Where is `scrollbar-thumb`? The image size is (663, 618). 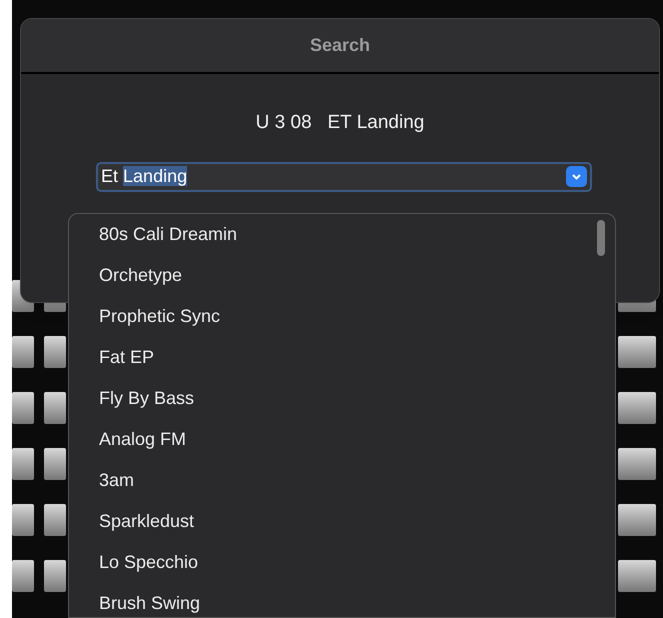
scrollbar-thumb is located at coordinates (601, 238).